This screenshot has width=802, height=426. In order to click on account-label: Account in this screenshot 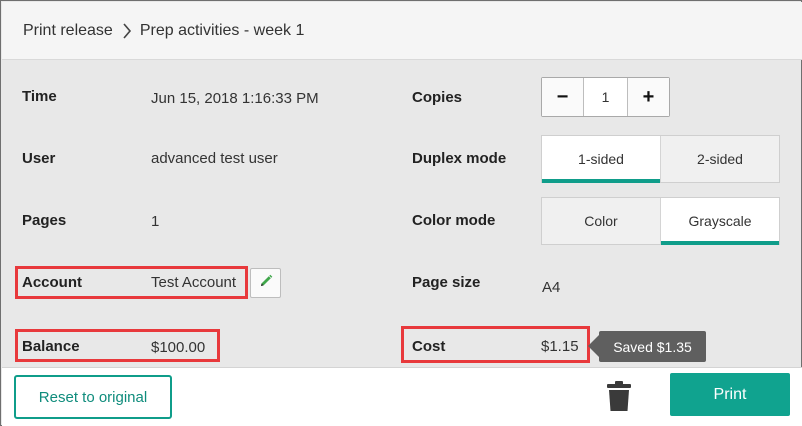, I will do `click(52, 282)`.